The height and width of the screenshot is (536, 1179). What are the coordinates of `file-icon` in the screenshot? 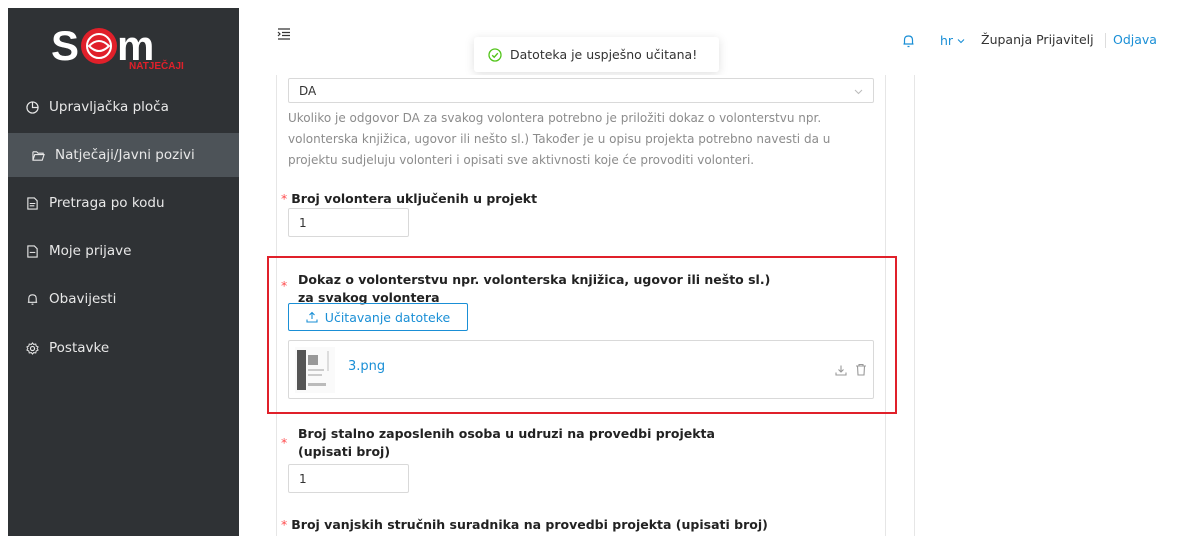 It's located at (32, 251).